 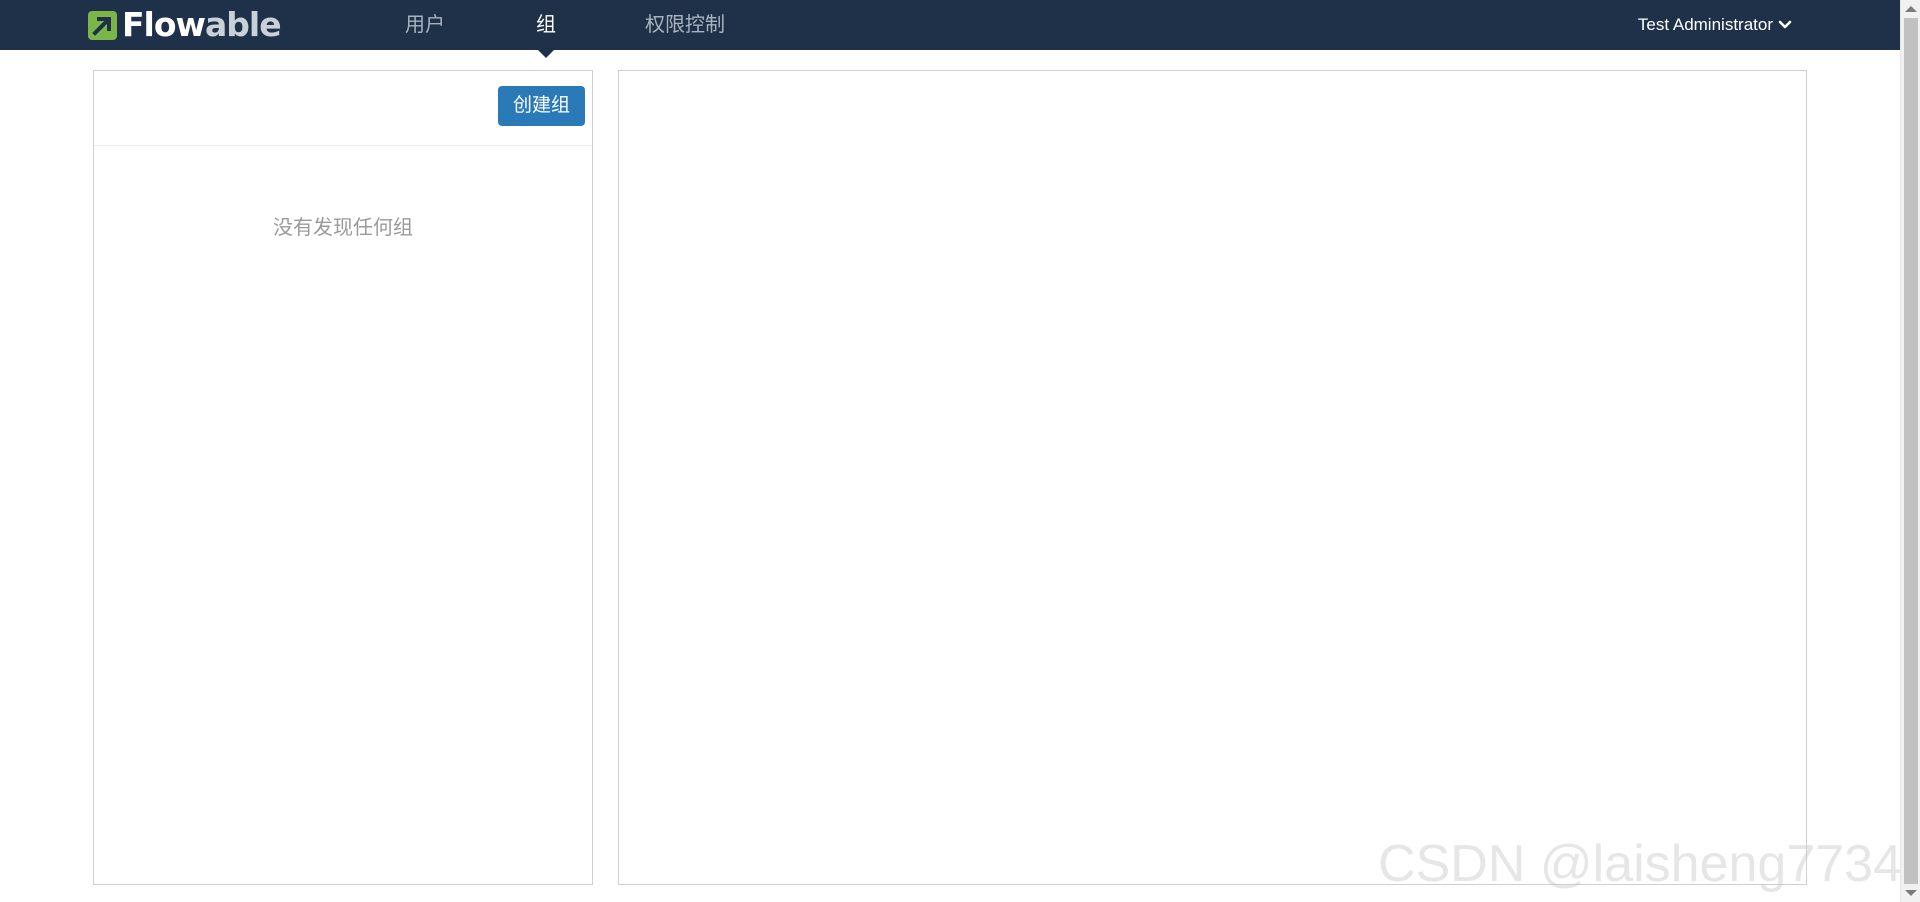 I want to click on nav-item-groups: 组, so click(x=546, y=29).